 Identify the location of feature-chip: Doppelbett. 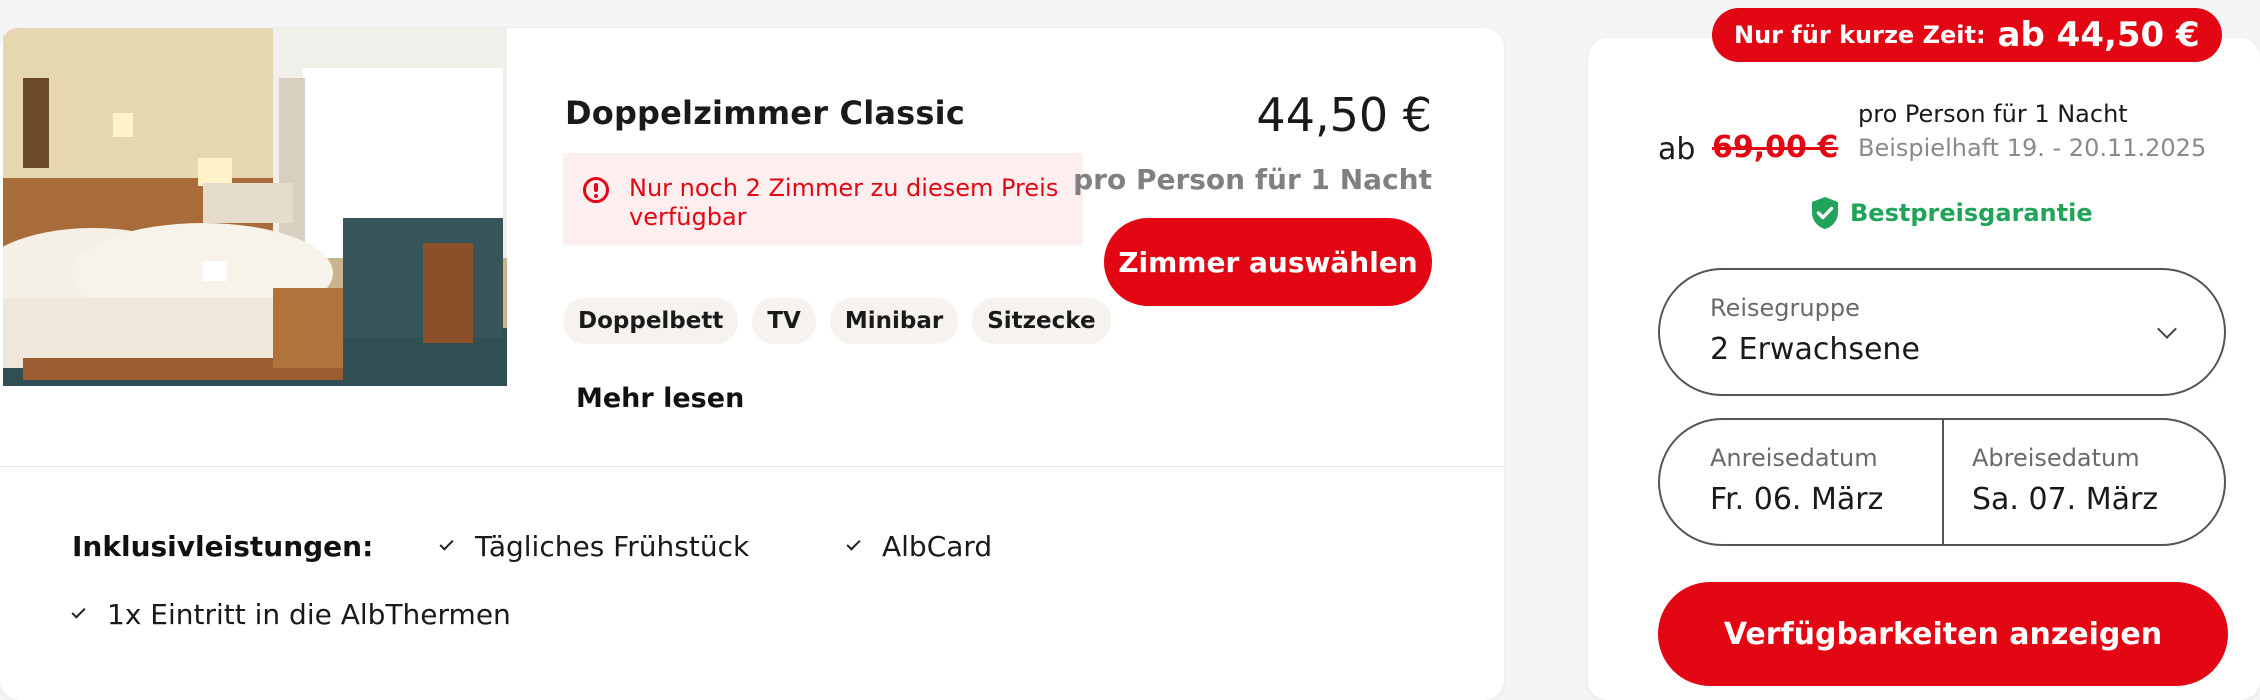
(651, 321).